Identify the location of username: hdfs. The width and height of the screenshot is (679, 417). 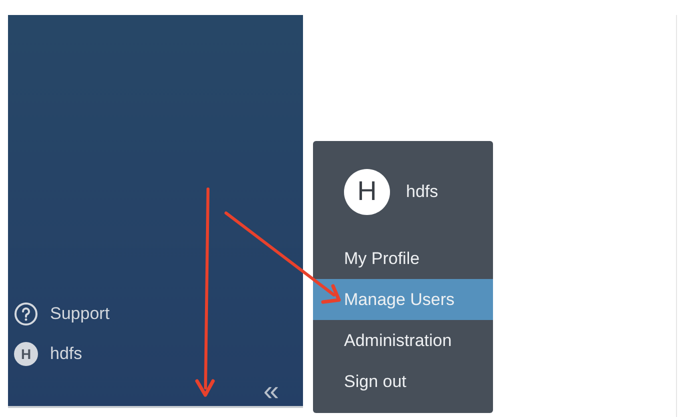
(422, 192).